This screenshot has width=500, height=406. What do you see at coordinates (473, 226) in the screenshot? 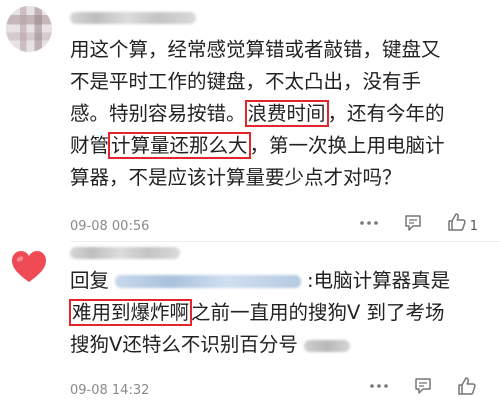
I see `like-count: 1` at bounding box center [473, 226].